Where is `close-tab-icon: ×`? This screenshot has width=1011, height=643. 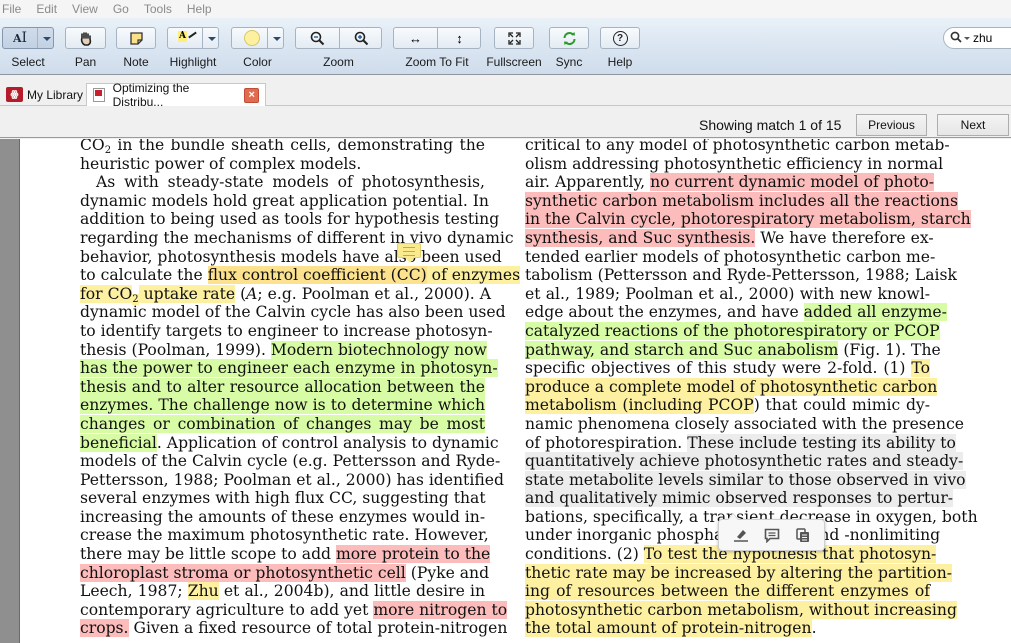
close-tab-icon: × is located at coordinates (251, 95).